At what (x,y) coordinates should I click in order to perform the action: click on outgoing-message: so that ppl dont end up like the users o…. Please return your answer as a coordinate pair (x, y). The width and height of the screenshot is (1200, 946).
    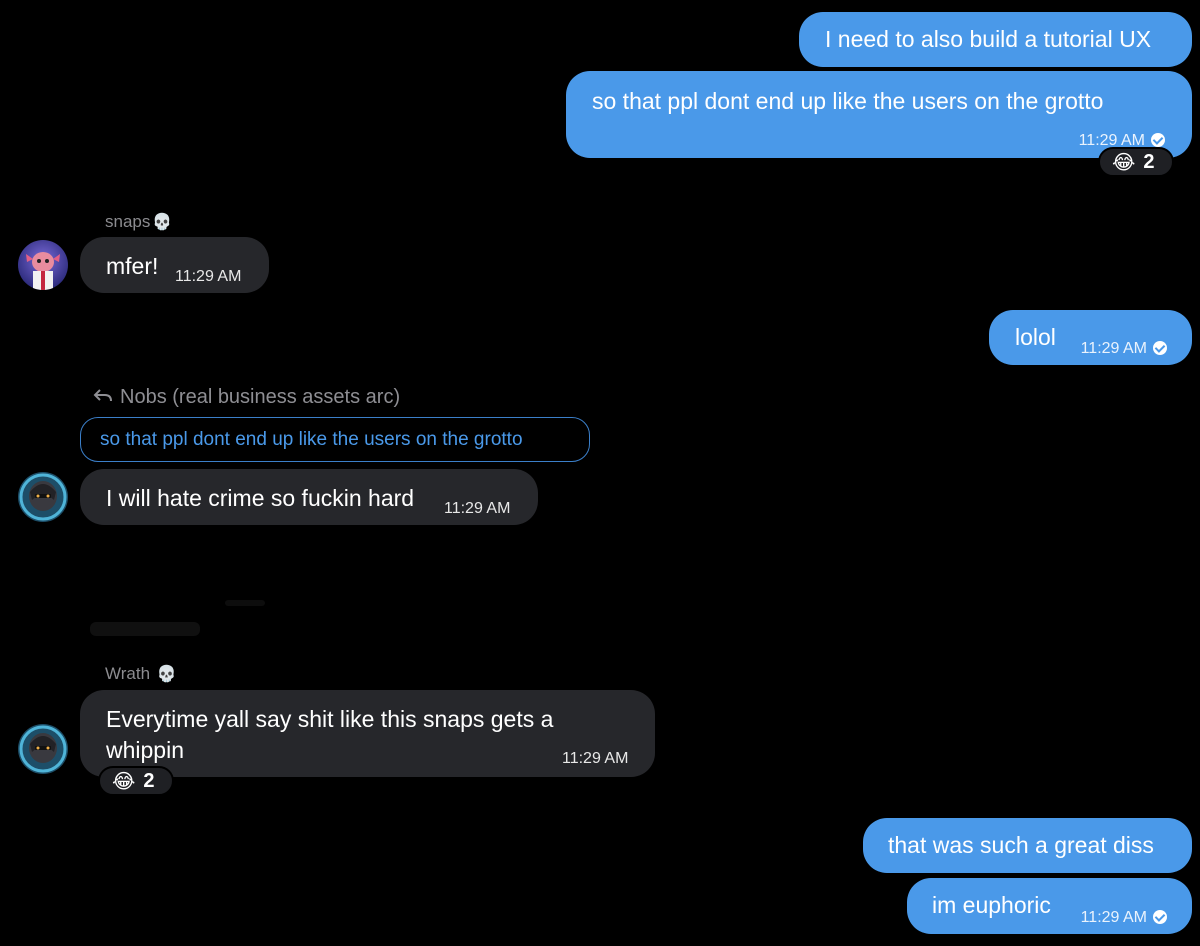
    Looking at the image, I should click on (879, 114).